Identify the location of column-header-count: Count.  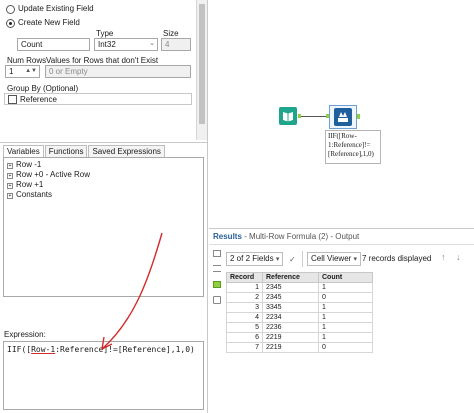
(345, 277).